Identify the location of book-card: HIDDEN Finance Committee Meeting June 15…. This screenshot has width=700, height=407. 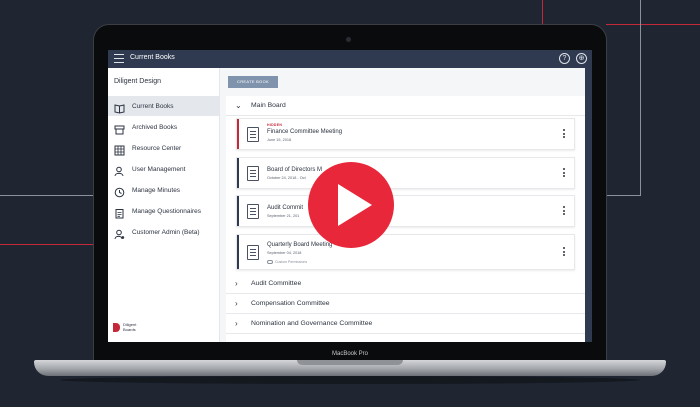
(405, 134).